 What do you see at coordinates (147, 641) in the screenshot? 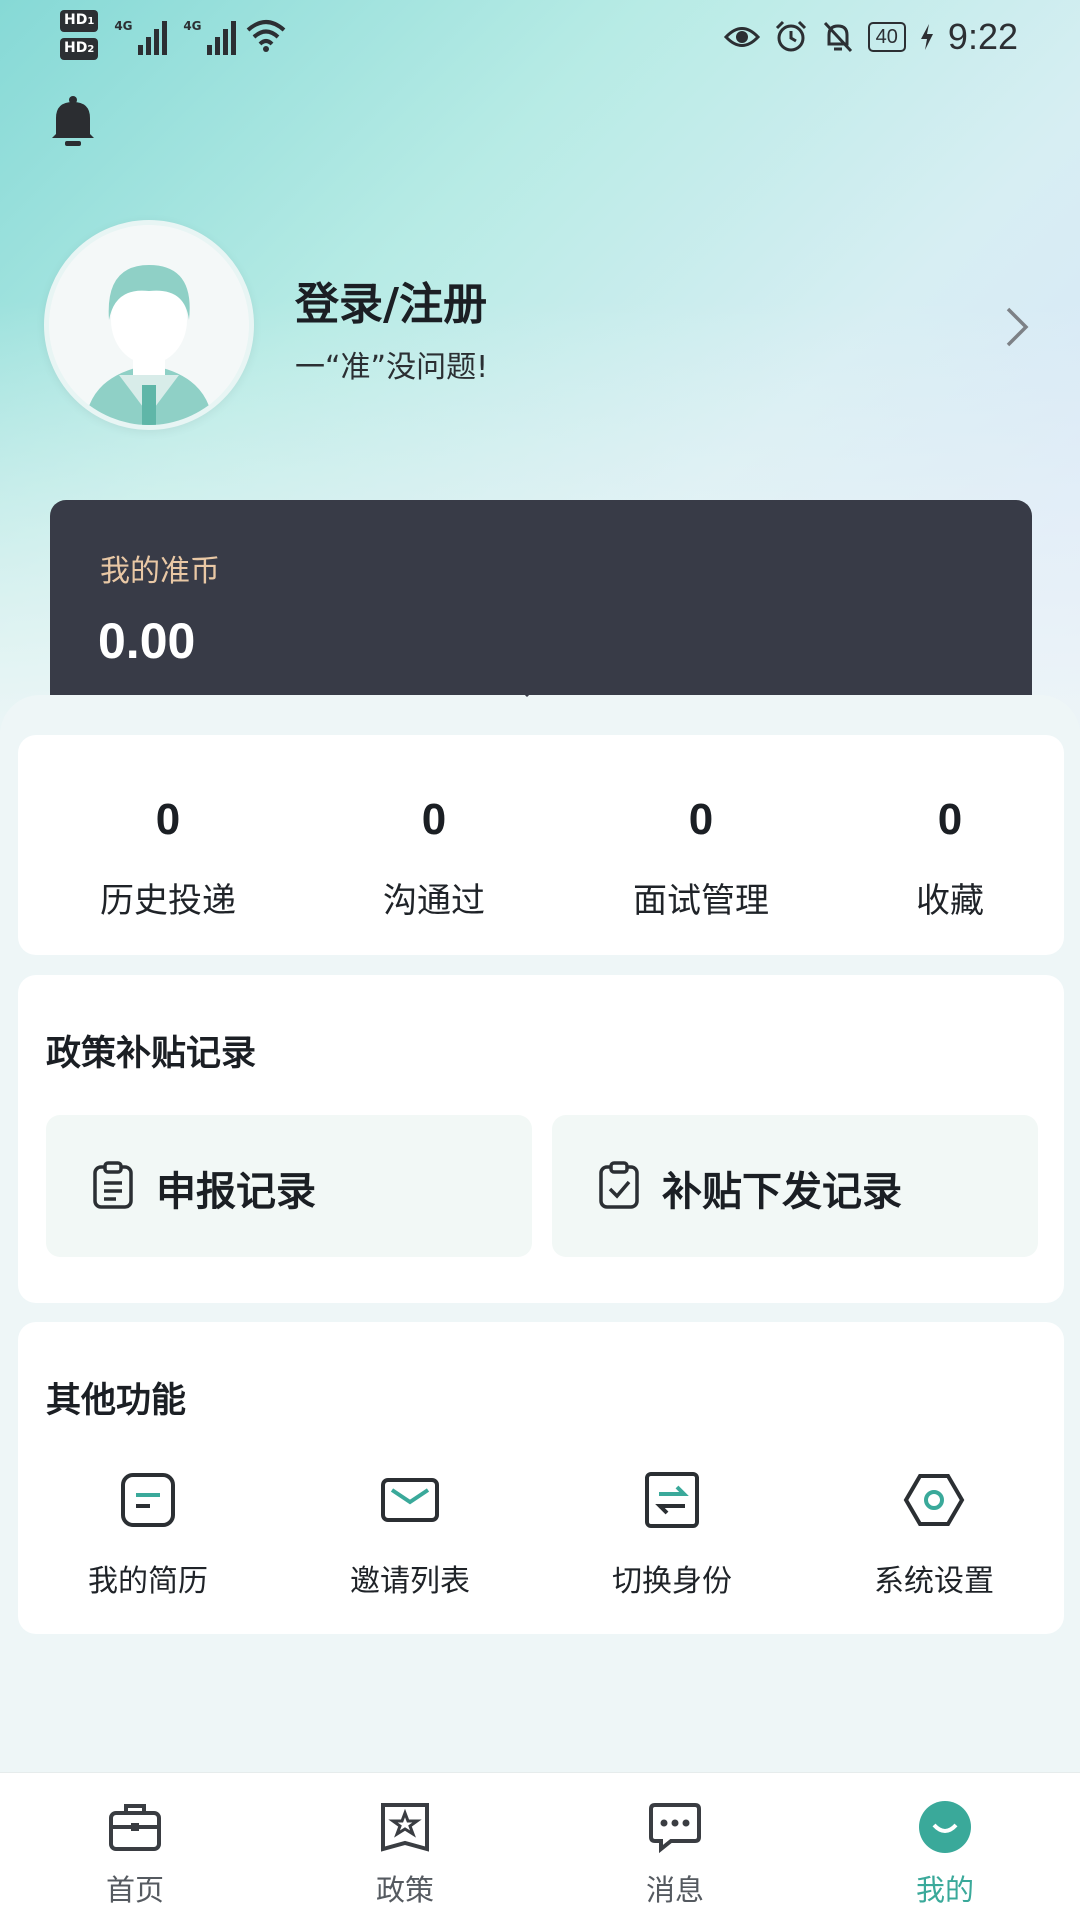
I see `coin-value: 0.00` at bounding box center [147, 641].